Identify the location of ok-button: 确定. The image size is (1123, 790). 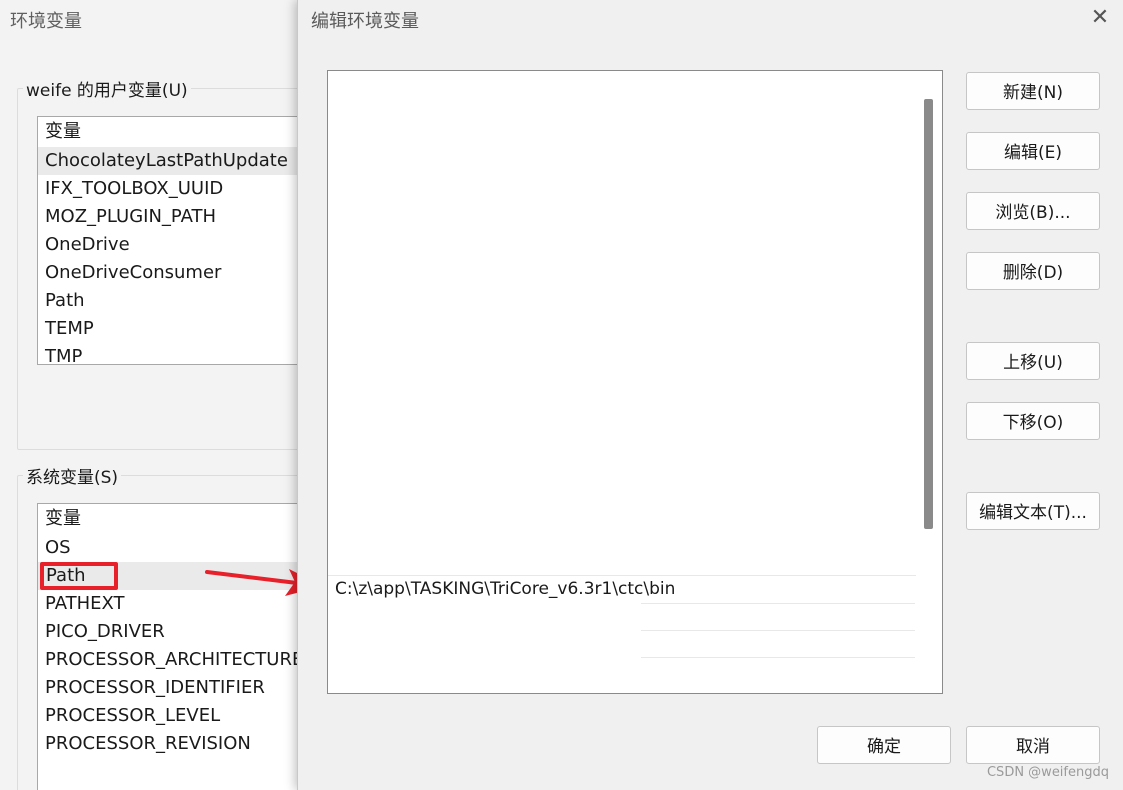
(884, 745).